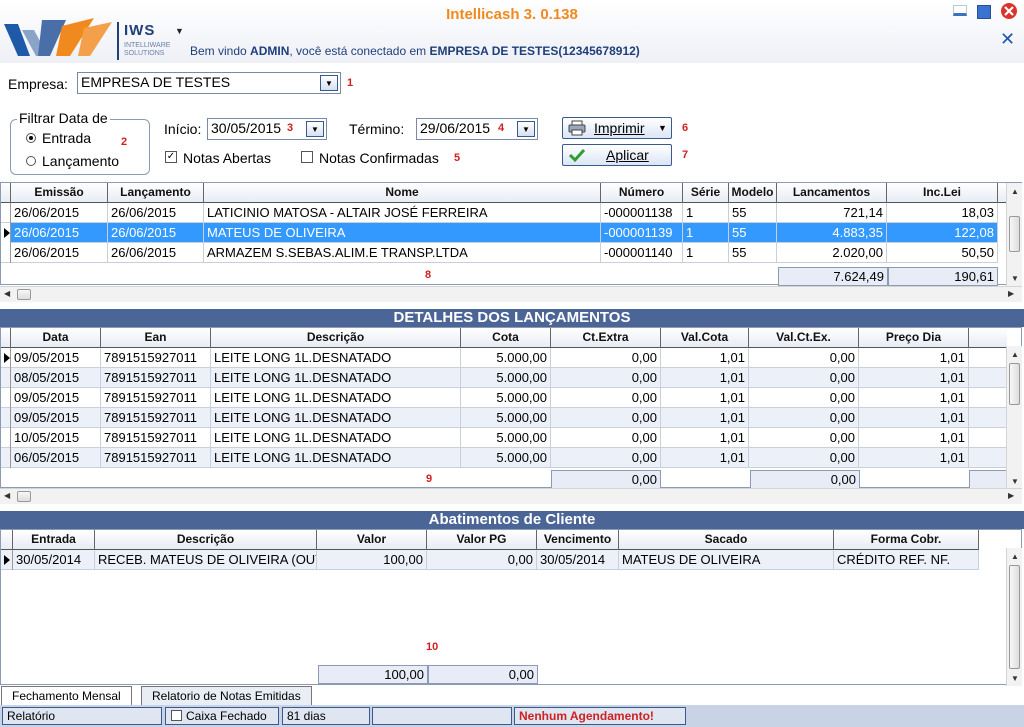  Describe the element at coordinates (156, 193) in the screenshot. I see `col-header-lancamento: Lançamento` at that location.